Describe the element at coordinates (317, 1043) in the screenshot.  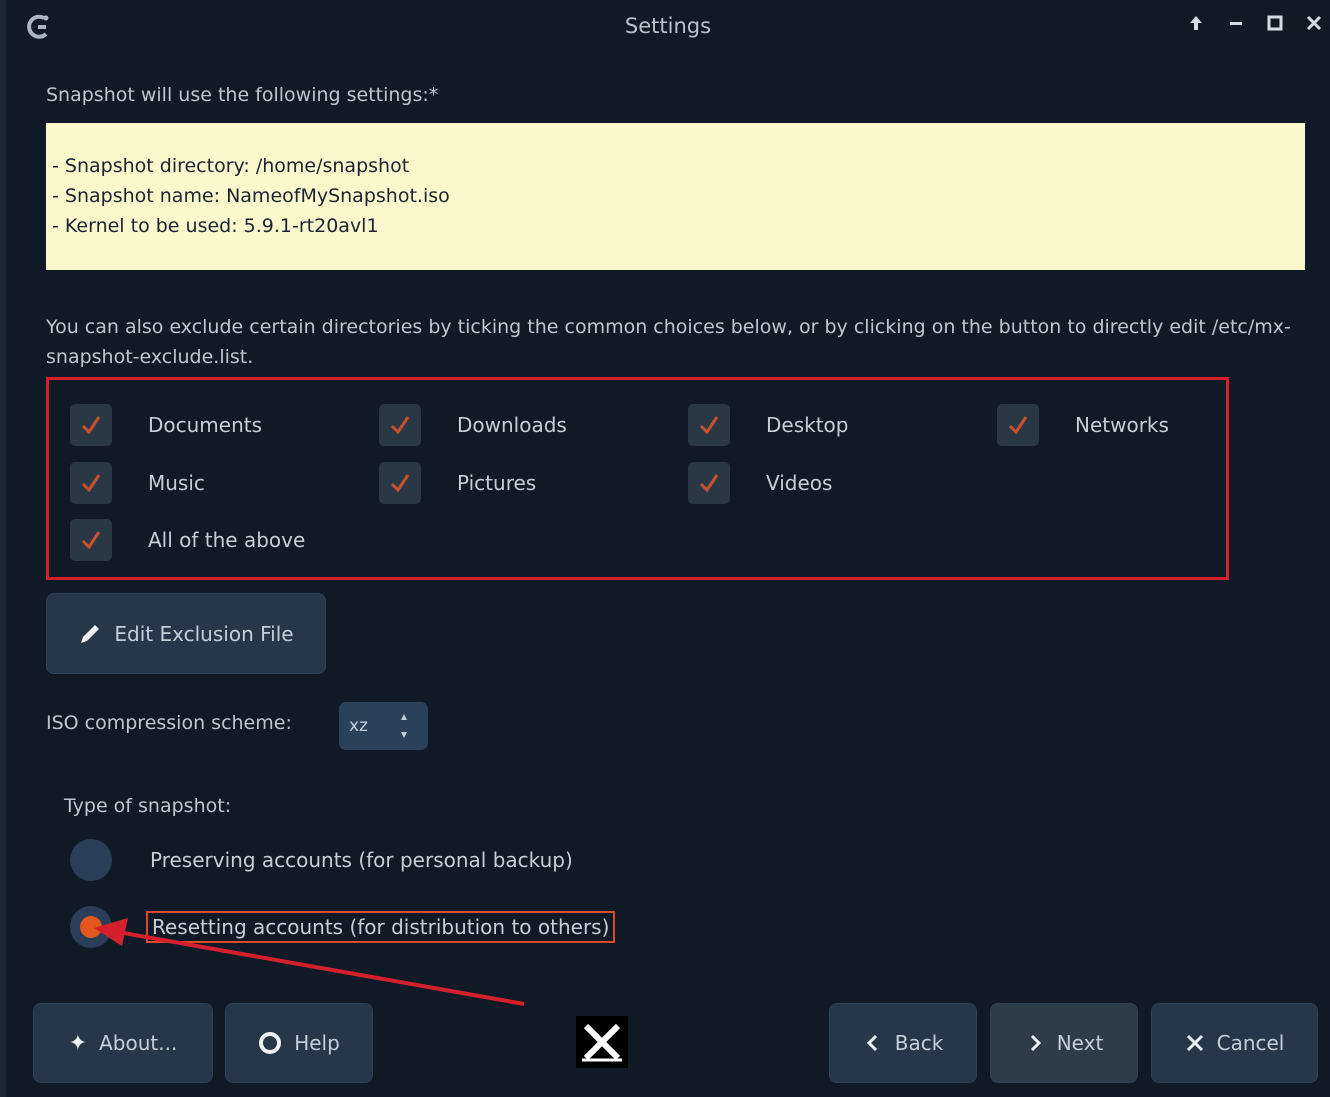
I see `help-label: Help` at that location.